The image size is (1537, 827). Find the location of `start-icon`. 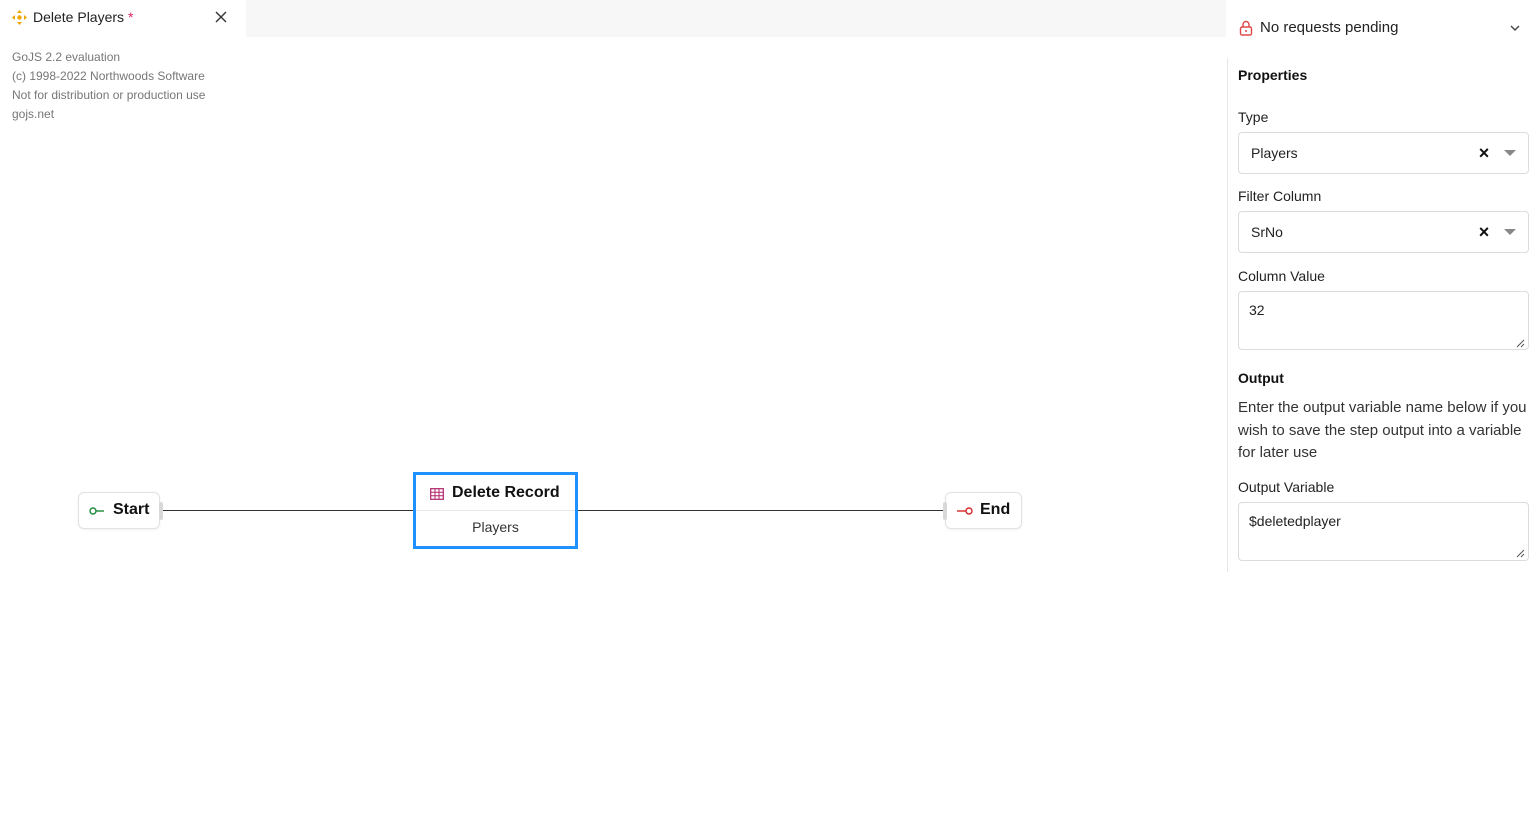

start-icon is located at coordinates (96, 511).